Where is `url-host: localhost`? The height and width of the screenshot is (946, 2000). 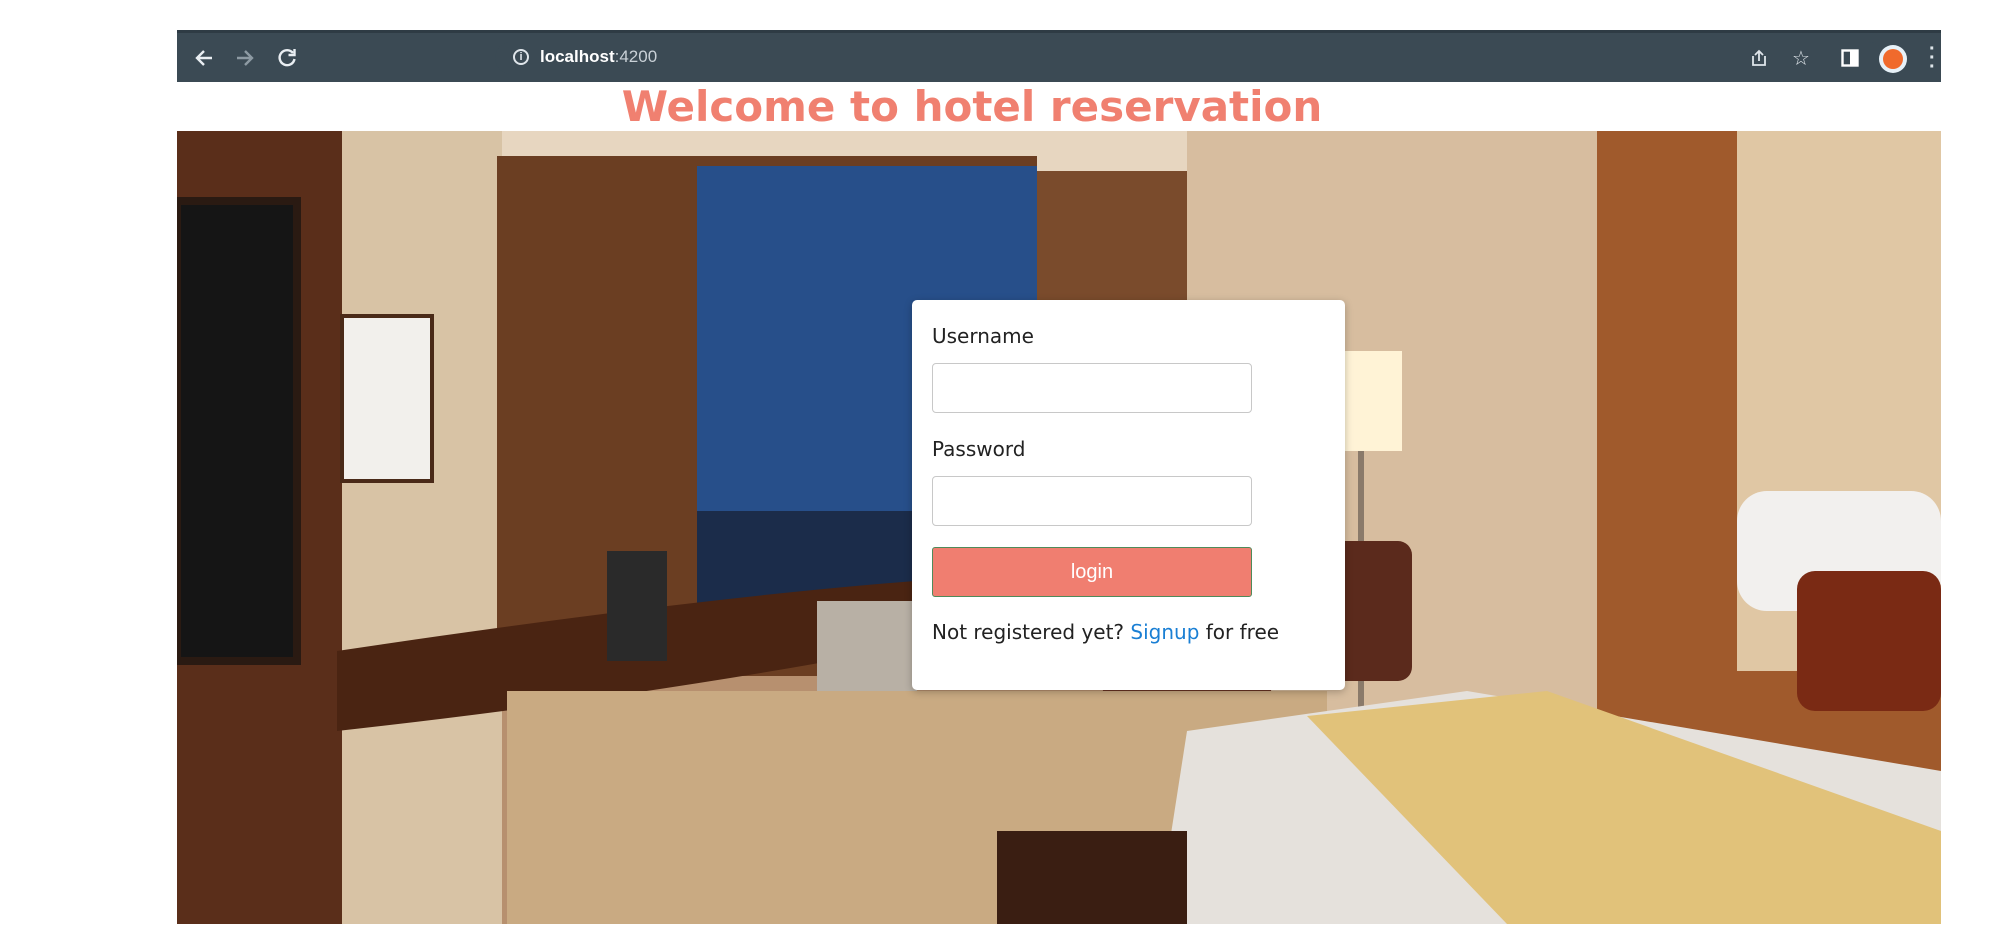 url-host: localhost is located at coordinates (577, 56).